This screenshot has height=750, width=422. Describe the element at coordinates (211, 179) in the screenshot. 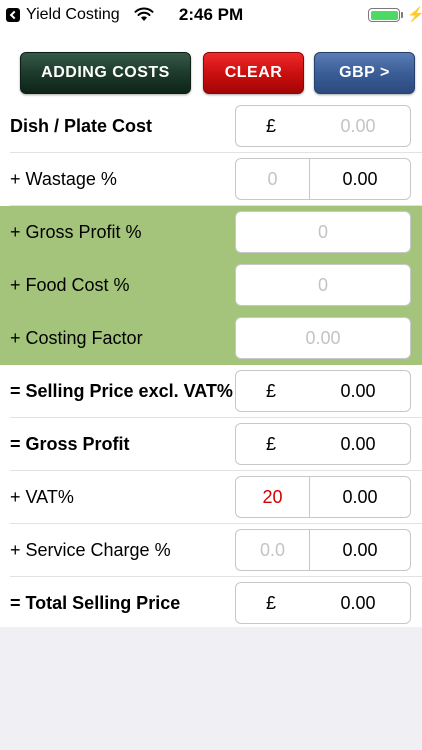

I see `row-wastage: + Wastage % 0 0.00` at that location.